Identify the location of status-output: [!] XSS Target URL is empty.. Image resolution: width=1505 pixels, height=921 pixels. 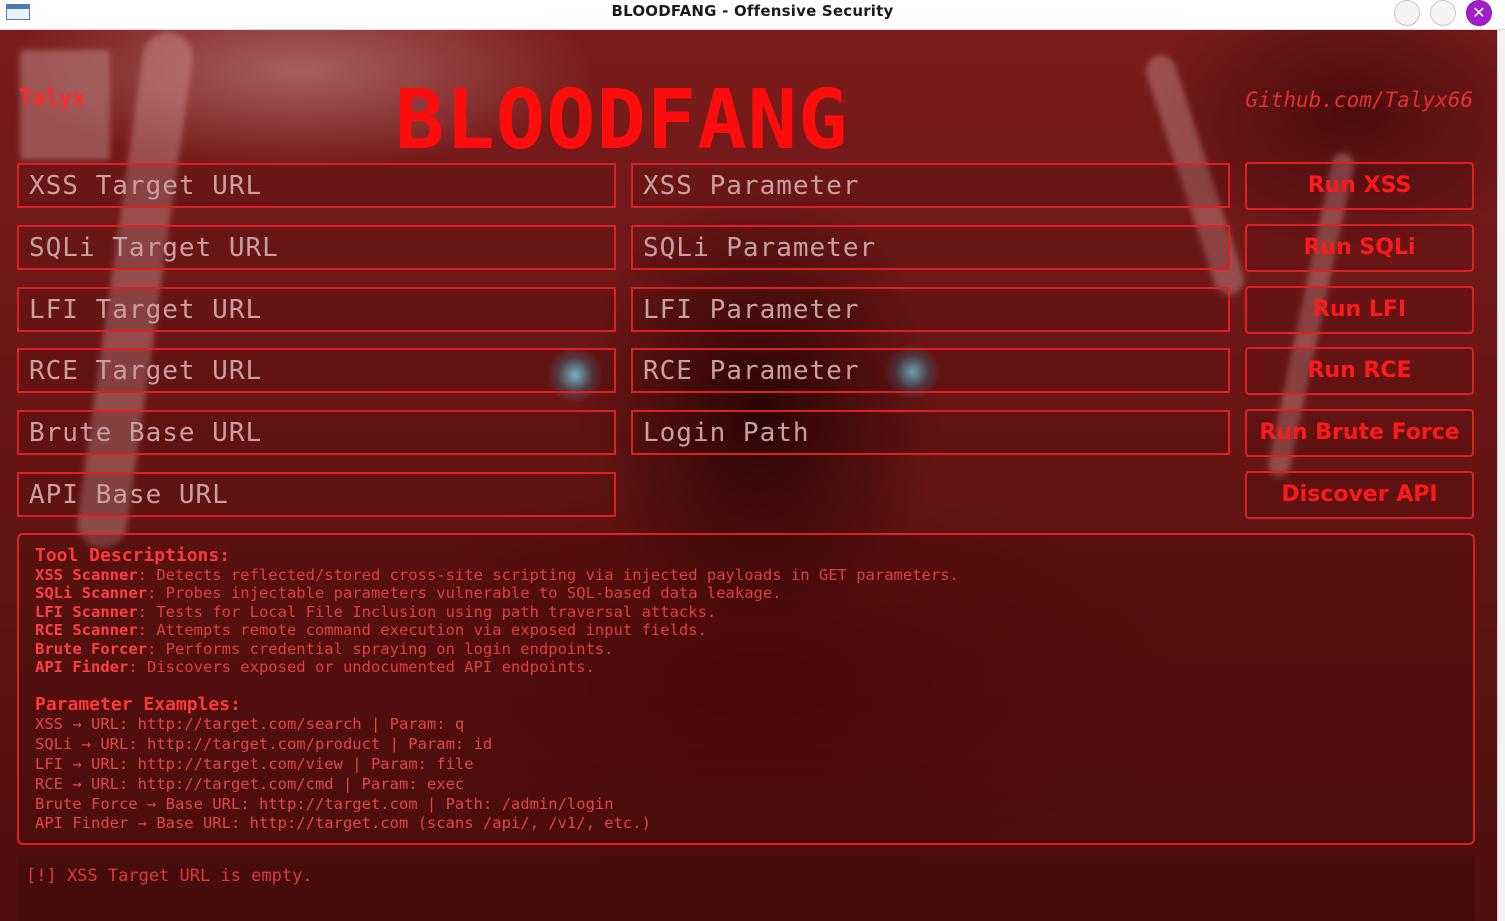
(746, 888).